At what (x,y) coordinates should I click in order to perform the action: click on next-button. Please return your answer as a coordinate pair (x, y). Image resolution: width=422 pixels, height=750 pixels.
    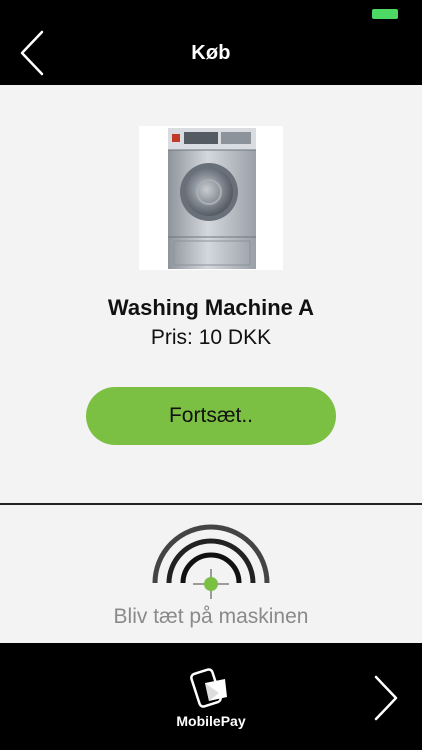
    Looking at the image, I should click on (384, 697).